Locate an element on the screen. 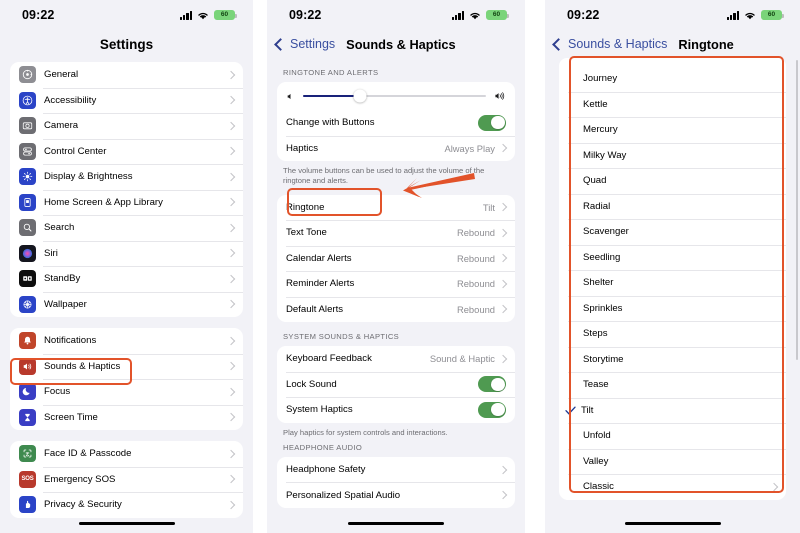  list-item: Mercury is located at coordinates (672, 130).